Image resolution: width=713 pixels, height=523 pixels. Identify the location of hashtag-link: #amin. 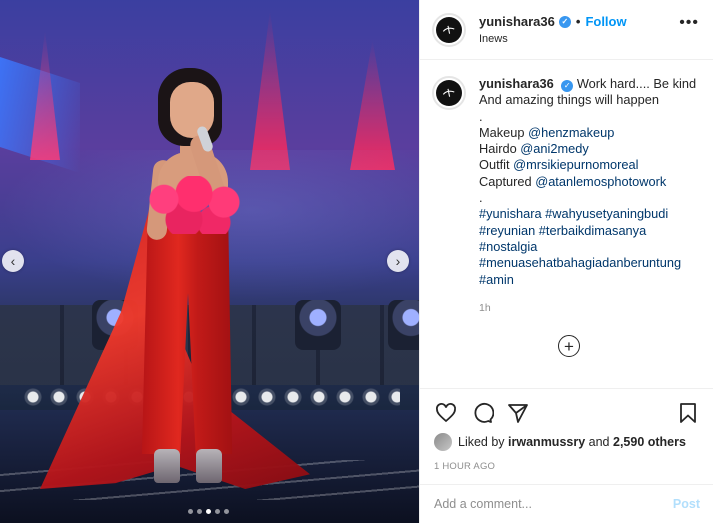
(496, 279).